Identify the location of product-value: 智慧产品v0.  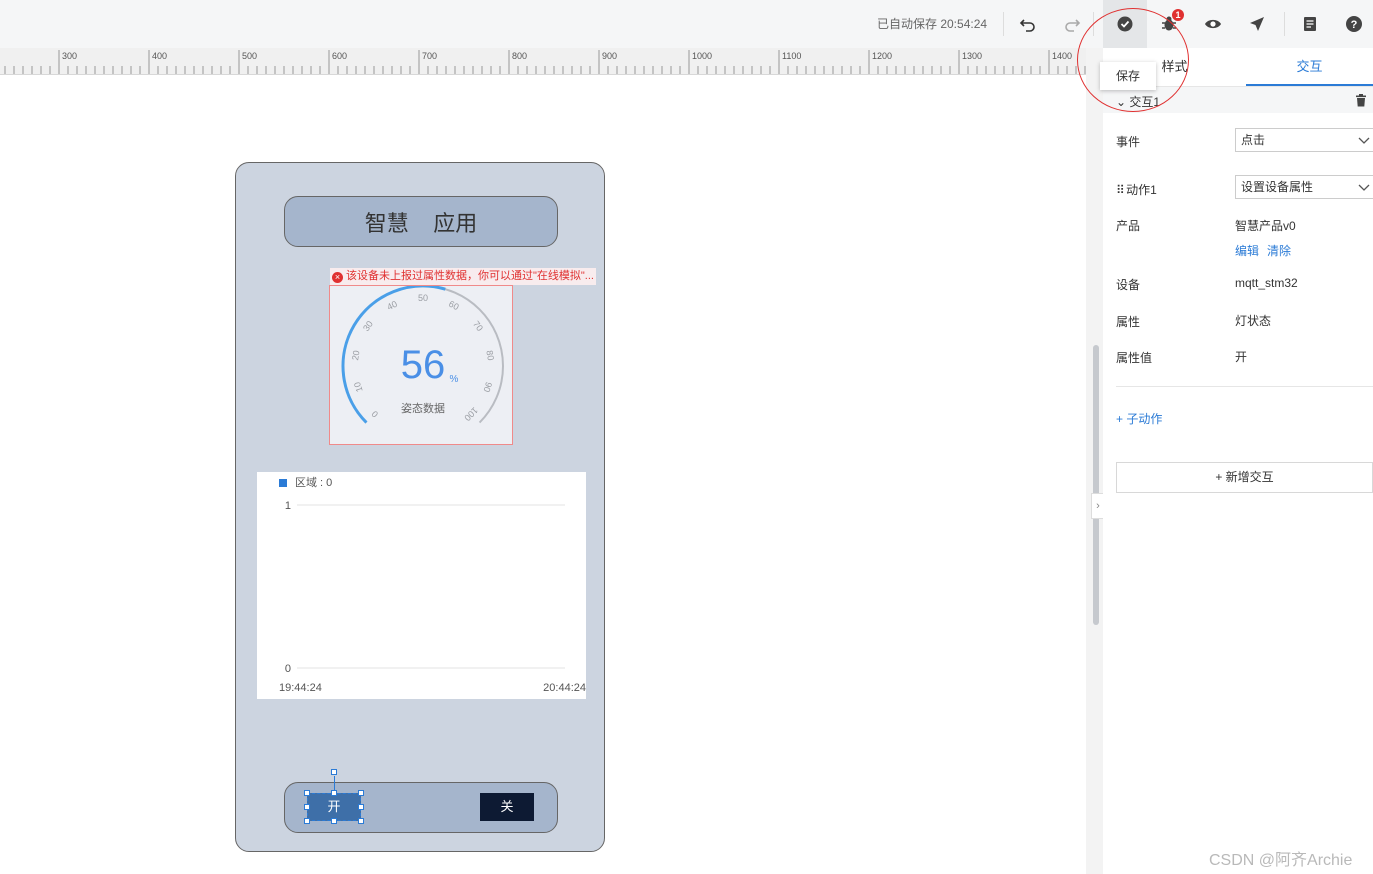
(1265, 226).